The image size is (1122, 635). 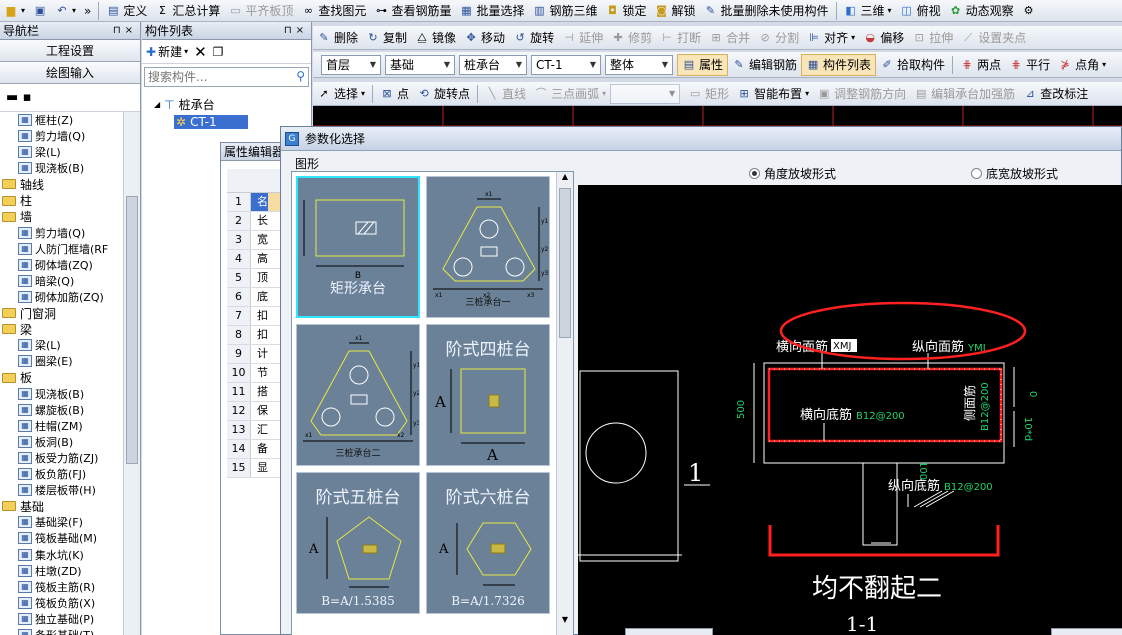 I want to click on break-button: ⊢ 打断, so click(x=680, y=38).